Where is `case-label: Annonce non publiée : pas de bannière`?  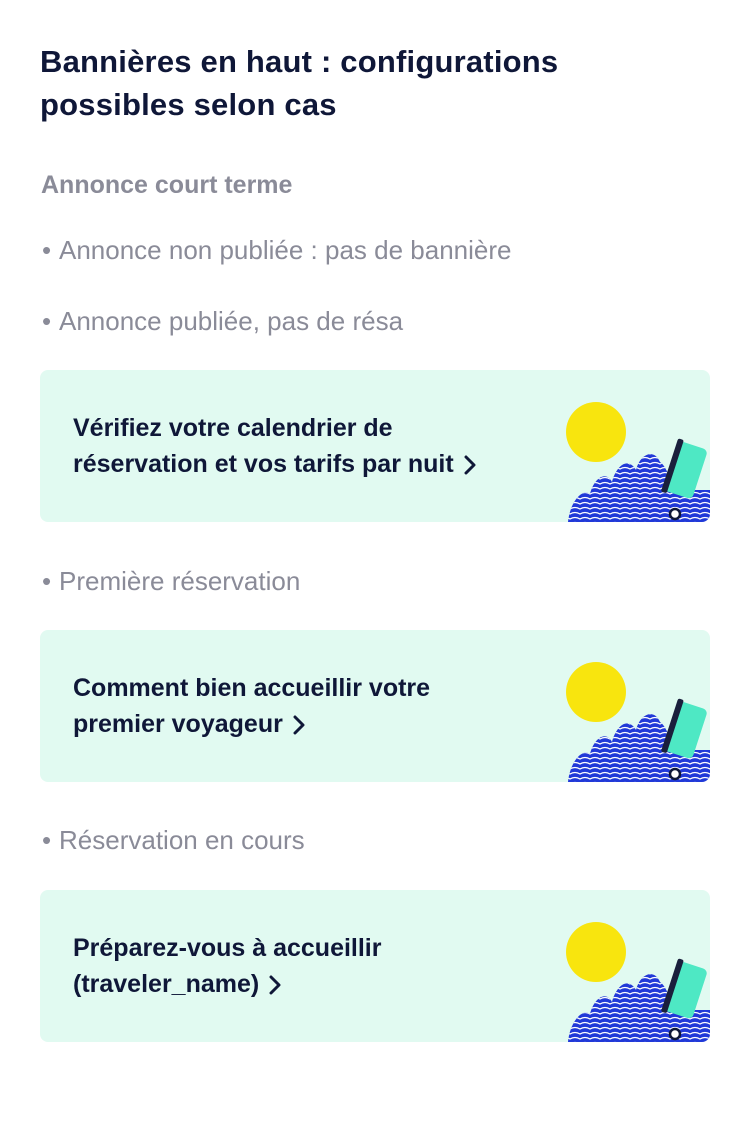
case-label: Annonce non publiée : pas de bannière is located at coordinates (285, 250).